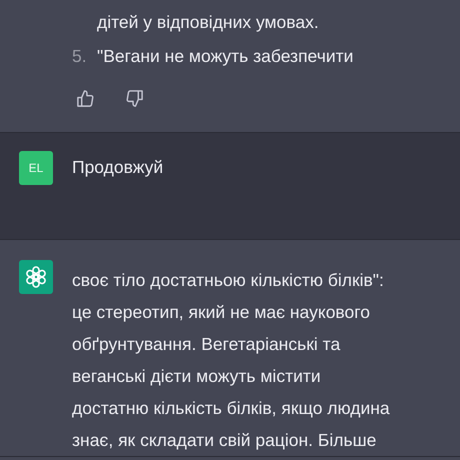  Describe the element at coordinates (197, 376) in the screenshot. I see `message-text: веганські дієти можуть містити` at that location.